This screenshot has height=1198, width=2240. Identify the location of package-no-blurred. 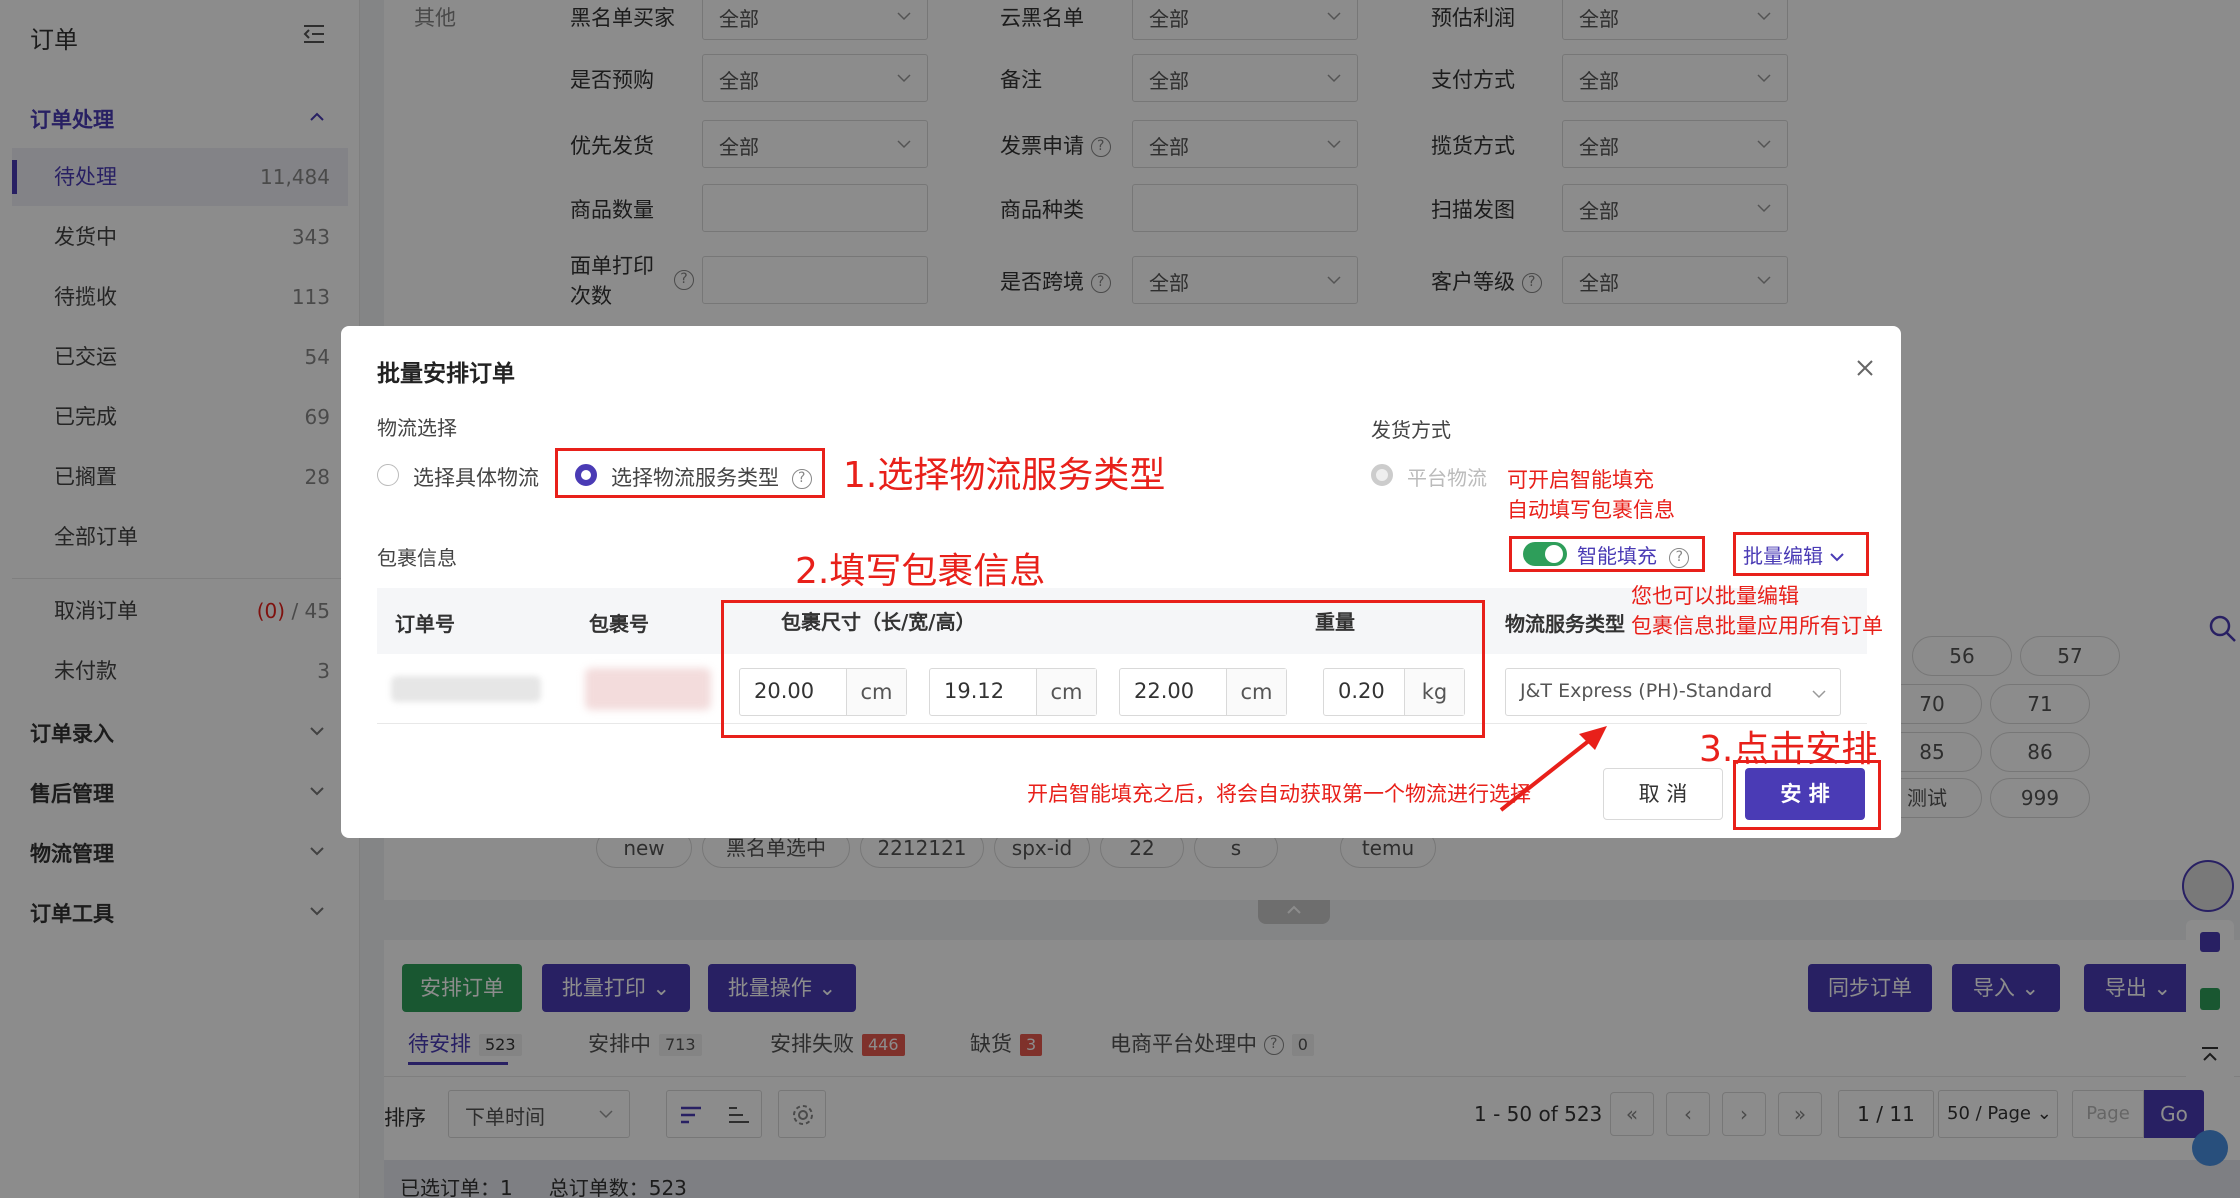
(648, 689).